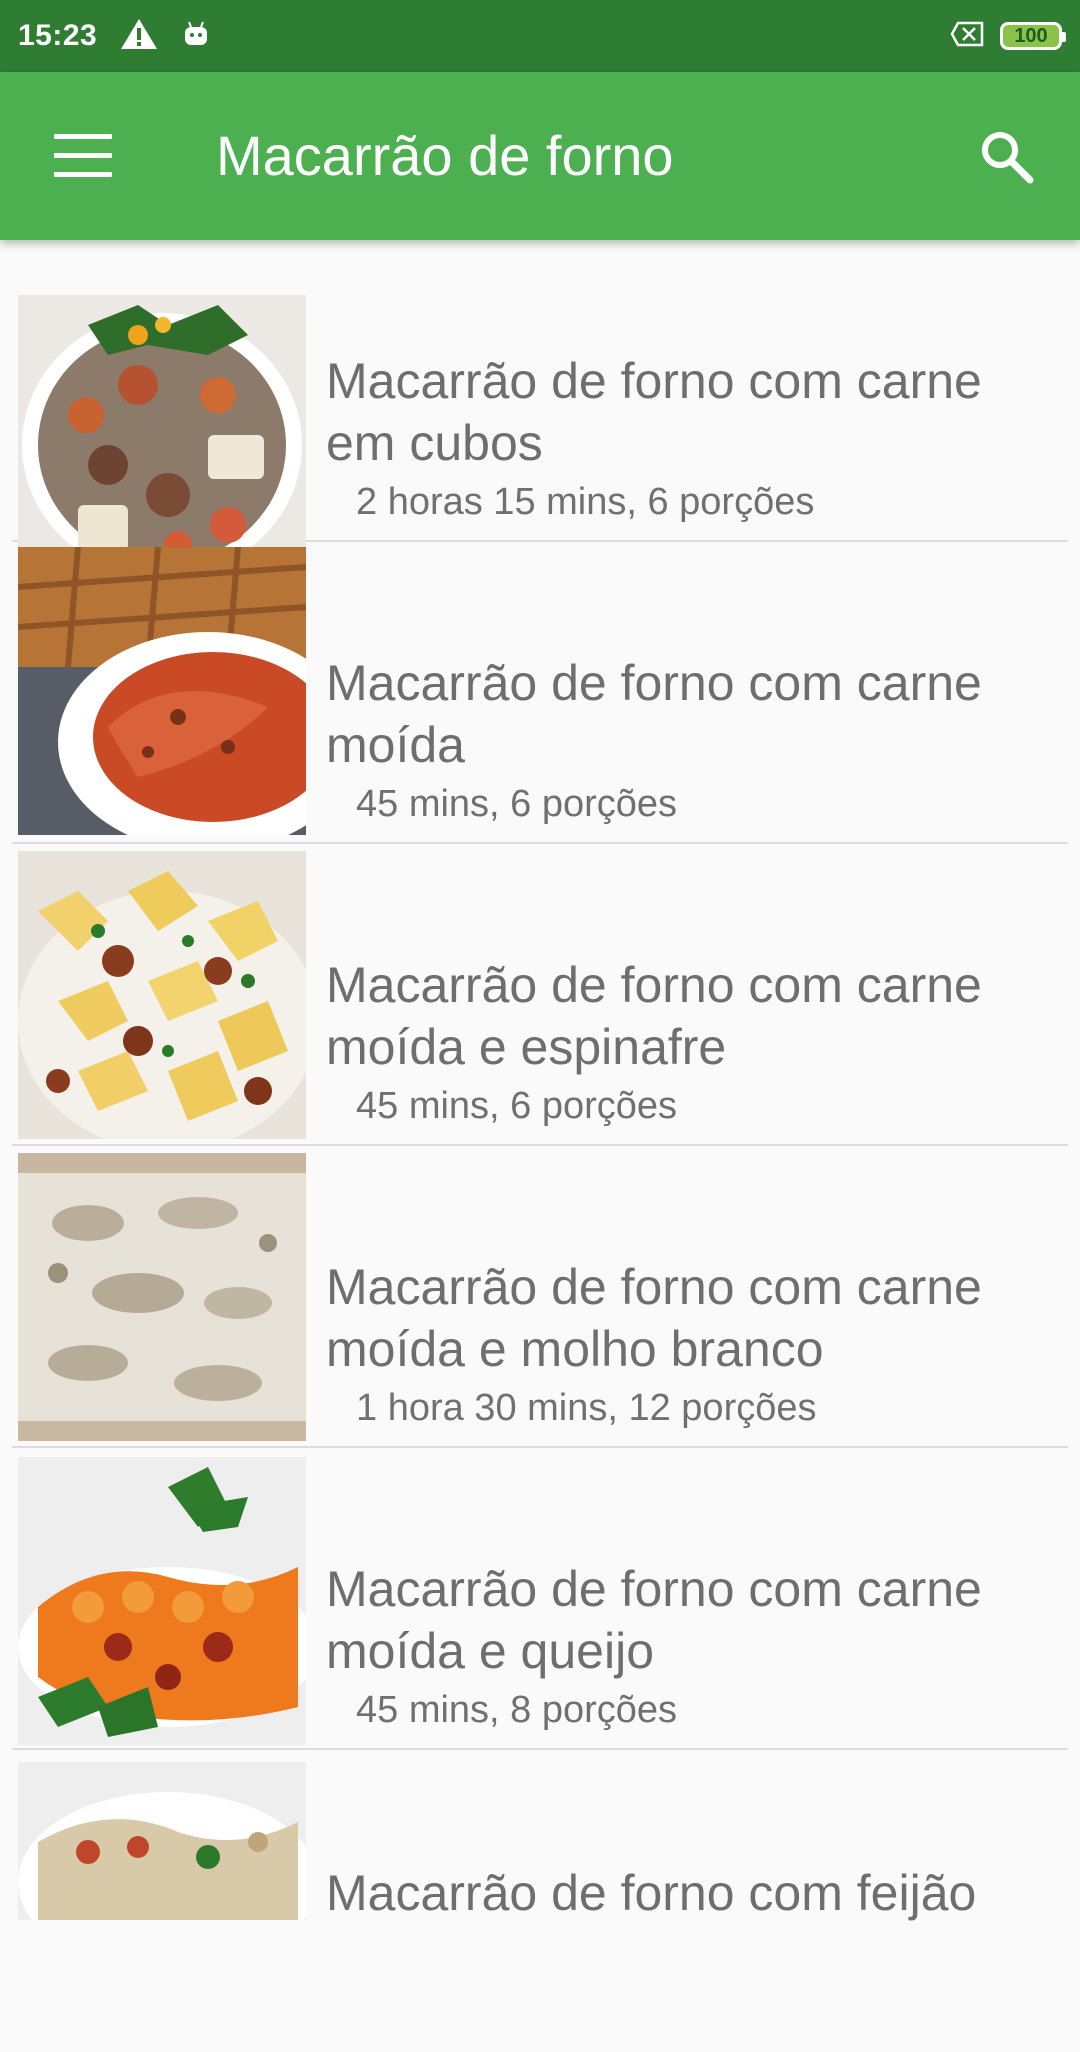  Describe the element at coordinates (696, 714) in the screenshot. I see `recipe-title: Macarrão de forno com carne moída` at that location.